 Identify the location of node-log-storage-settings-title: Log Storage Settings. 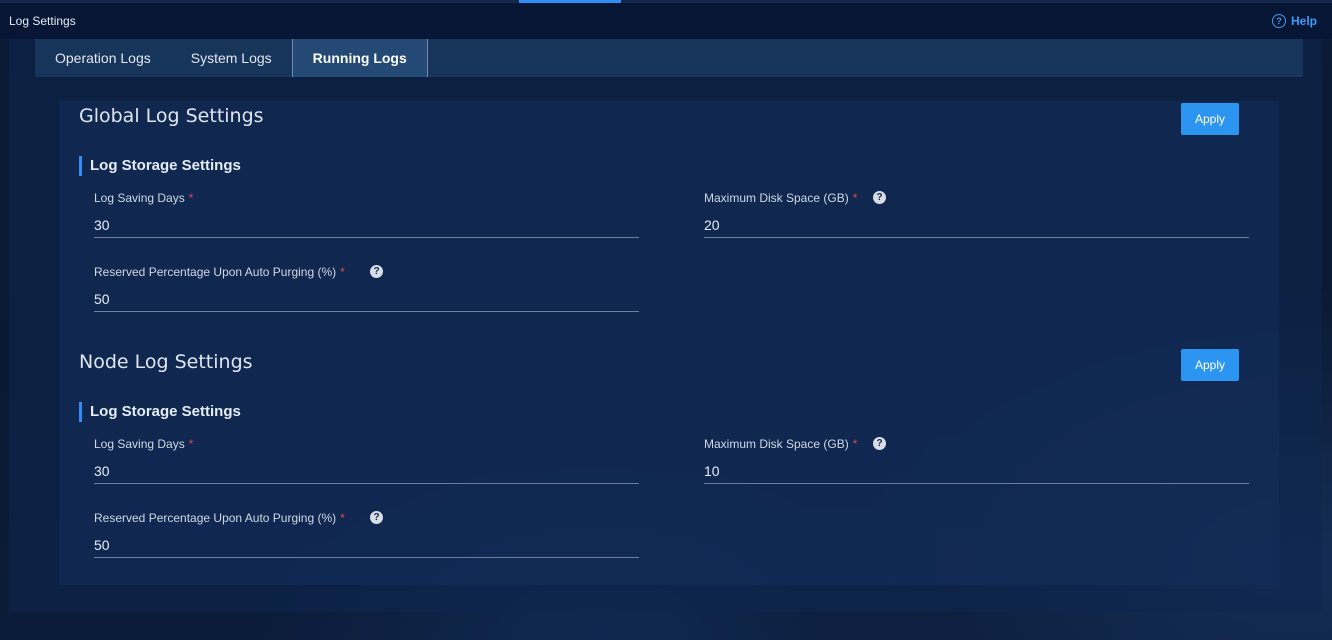
(160, 412).